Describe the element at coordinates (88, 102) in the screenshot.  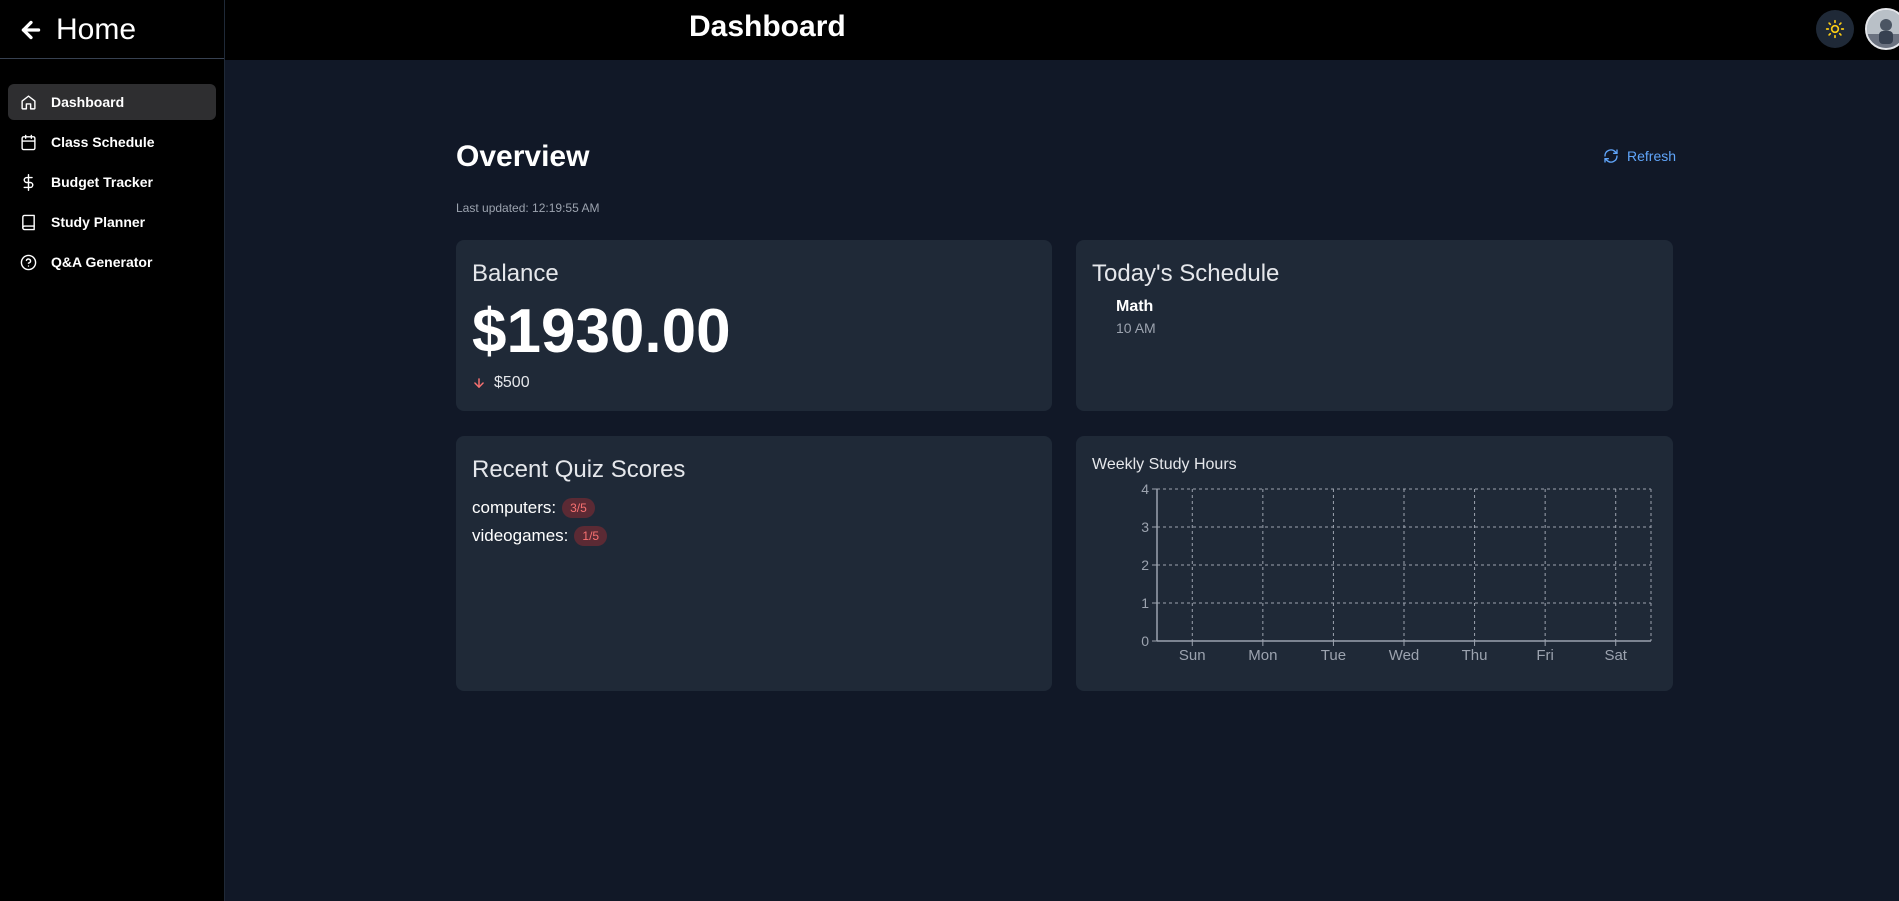
I see `sidebar-item-label: Dashboard` at that location.